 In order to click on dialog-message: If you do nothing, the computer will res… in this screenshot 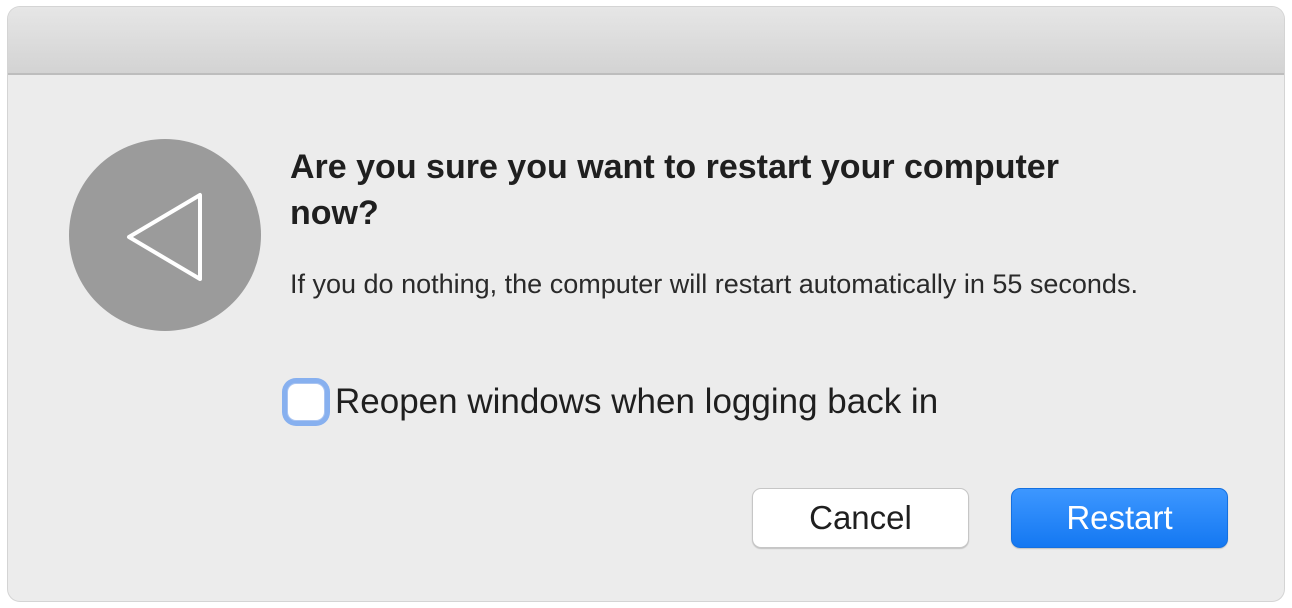, I will do `click(714, 284)`.